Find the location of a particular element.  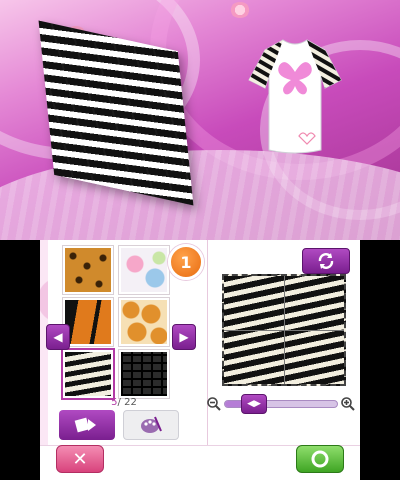

zoom-slider-thumb: ◀▶ is located at coordinates (254, 404).